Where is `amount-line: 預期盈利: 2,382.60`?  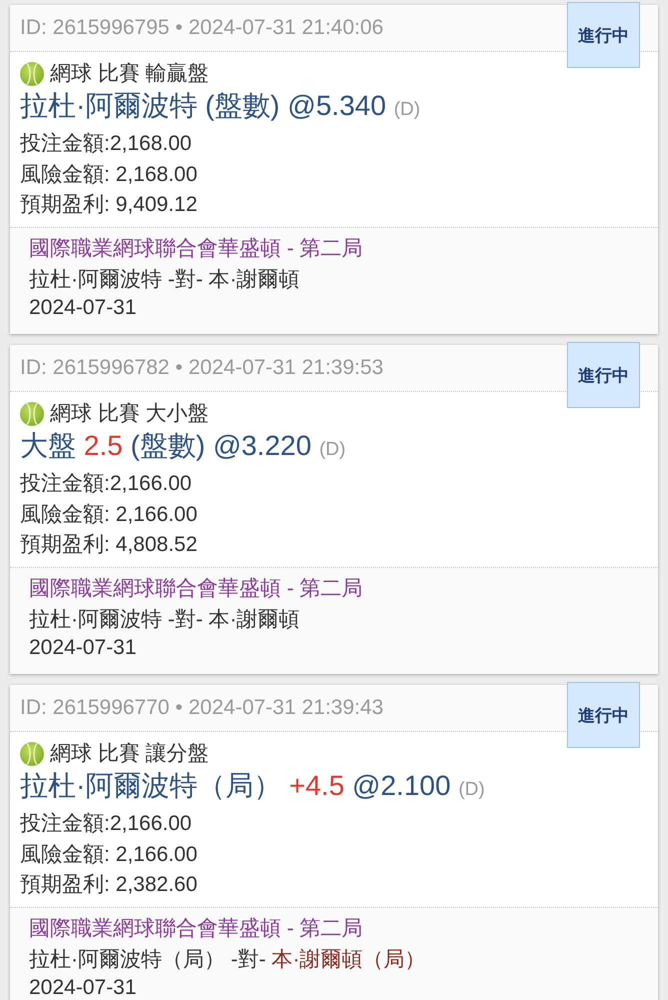 amount-line: 預期盈利: 2,382.60 is located at coordinates (109, 885).